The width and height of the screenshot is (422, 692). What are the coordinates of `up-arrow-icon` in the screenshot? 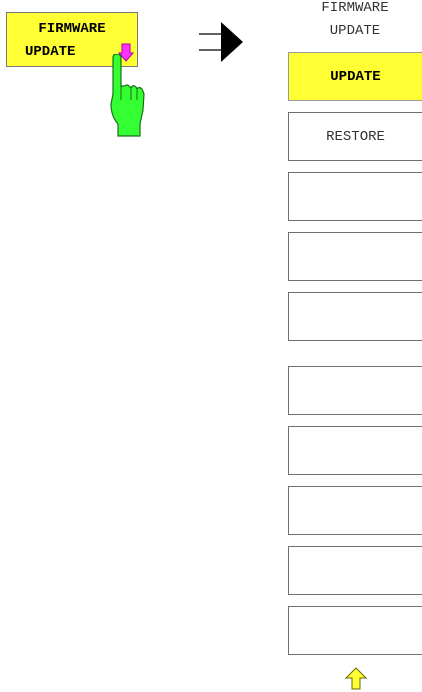 It's located at (356, 678).